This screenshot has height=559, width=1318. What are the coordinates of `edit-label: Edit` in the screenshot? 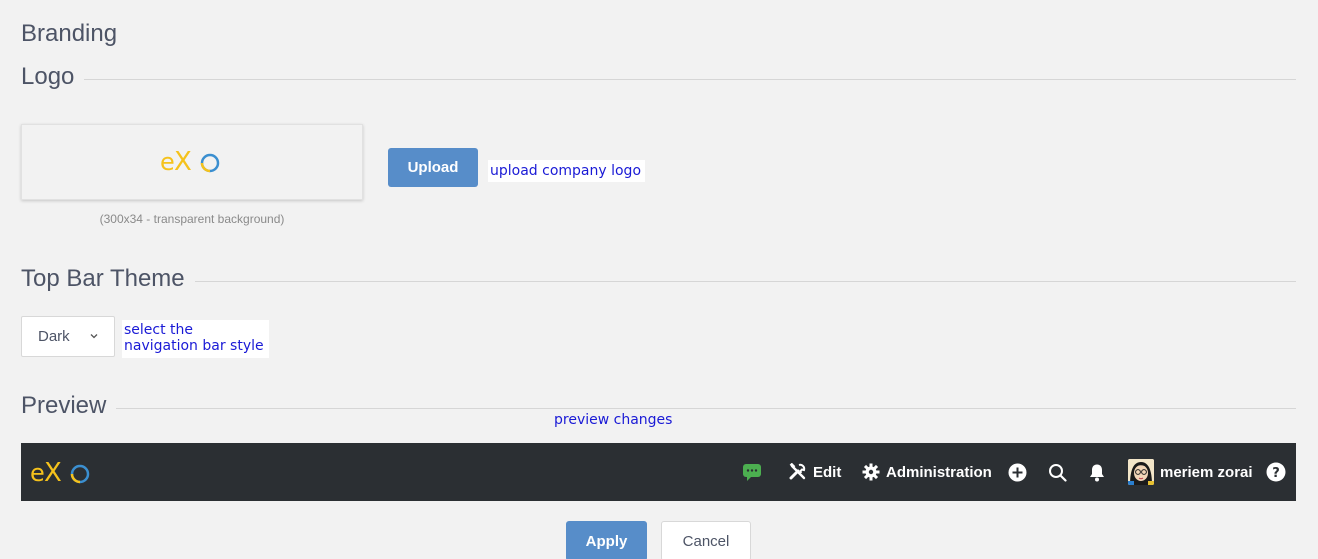 It's located at (827, 472).